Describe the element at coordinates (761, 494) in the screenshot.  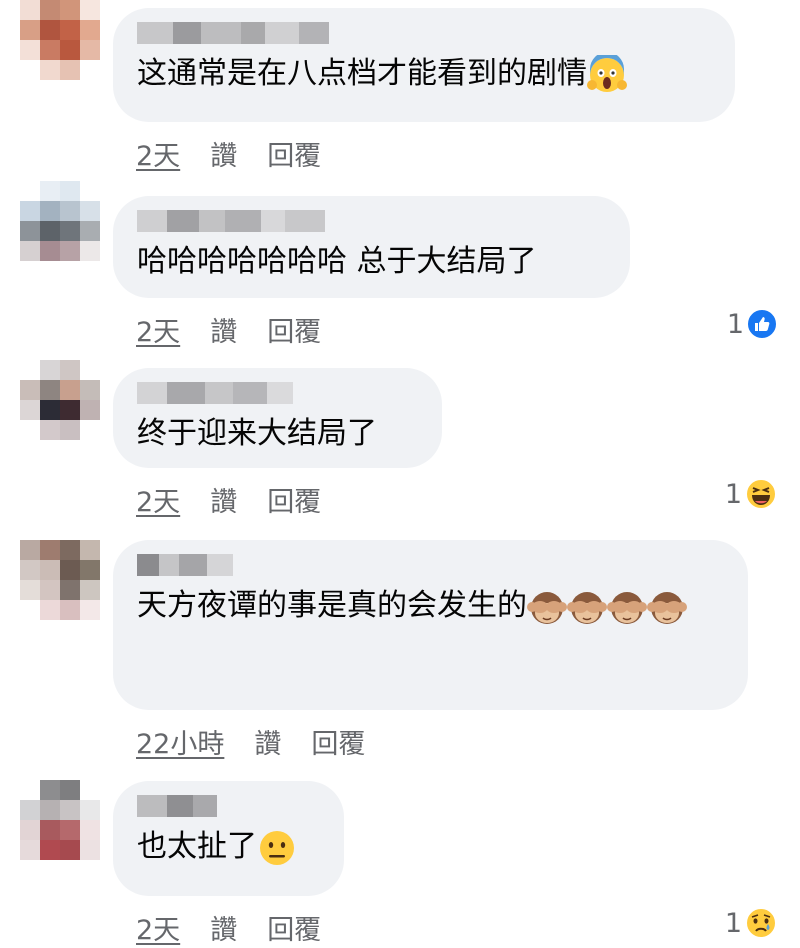
I see `haha-icon` at that location.